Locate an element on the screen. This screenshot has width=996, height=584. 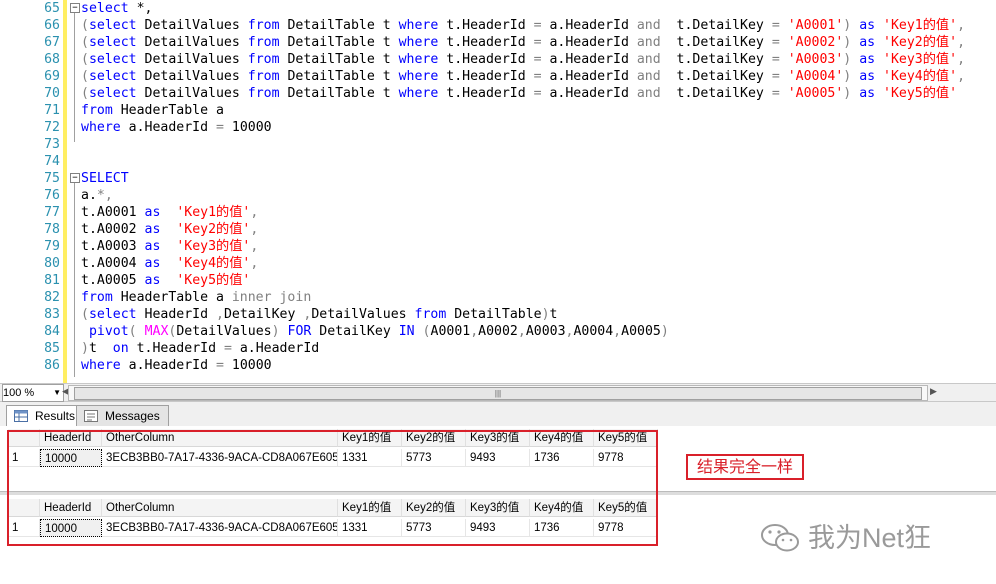
watermark: 我为Net狂 is located at coordinates (870, 538).